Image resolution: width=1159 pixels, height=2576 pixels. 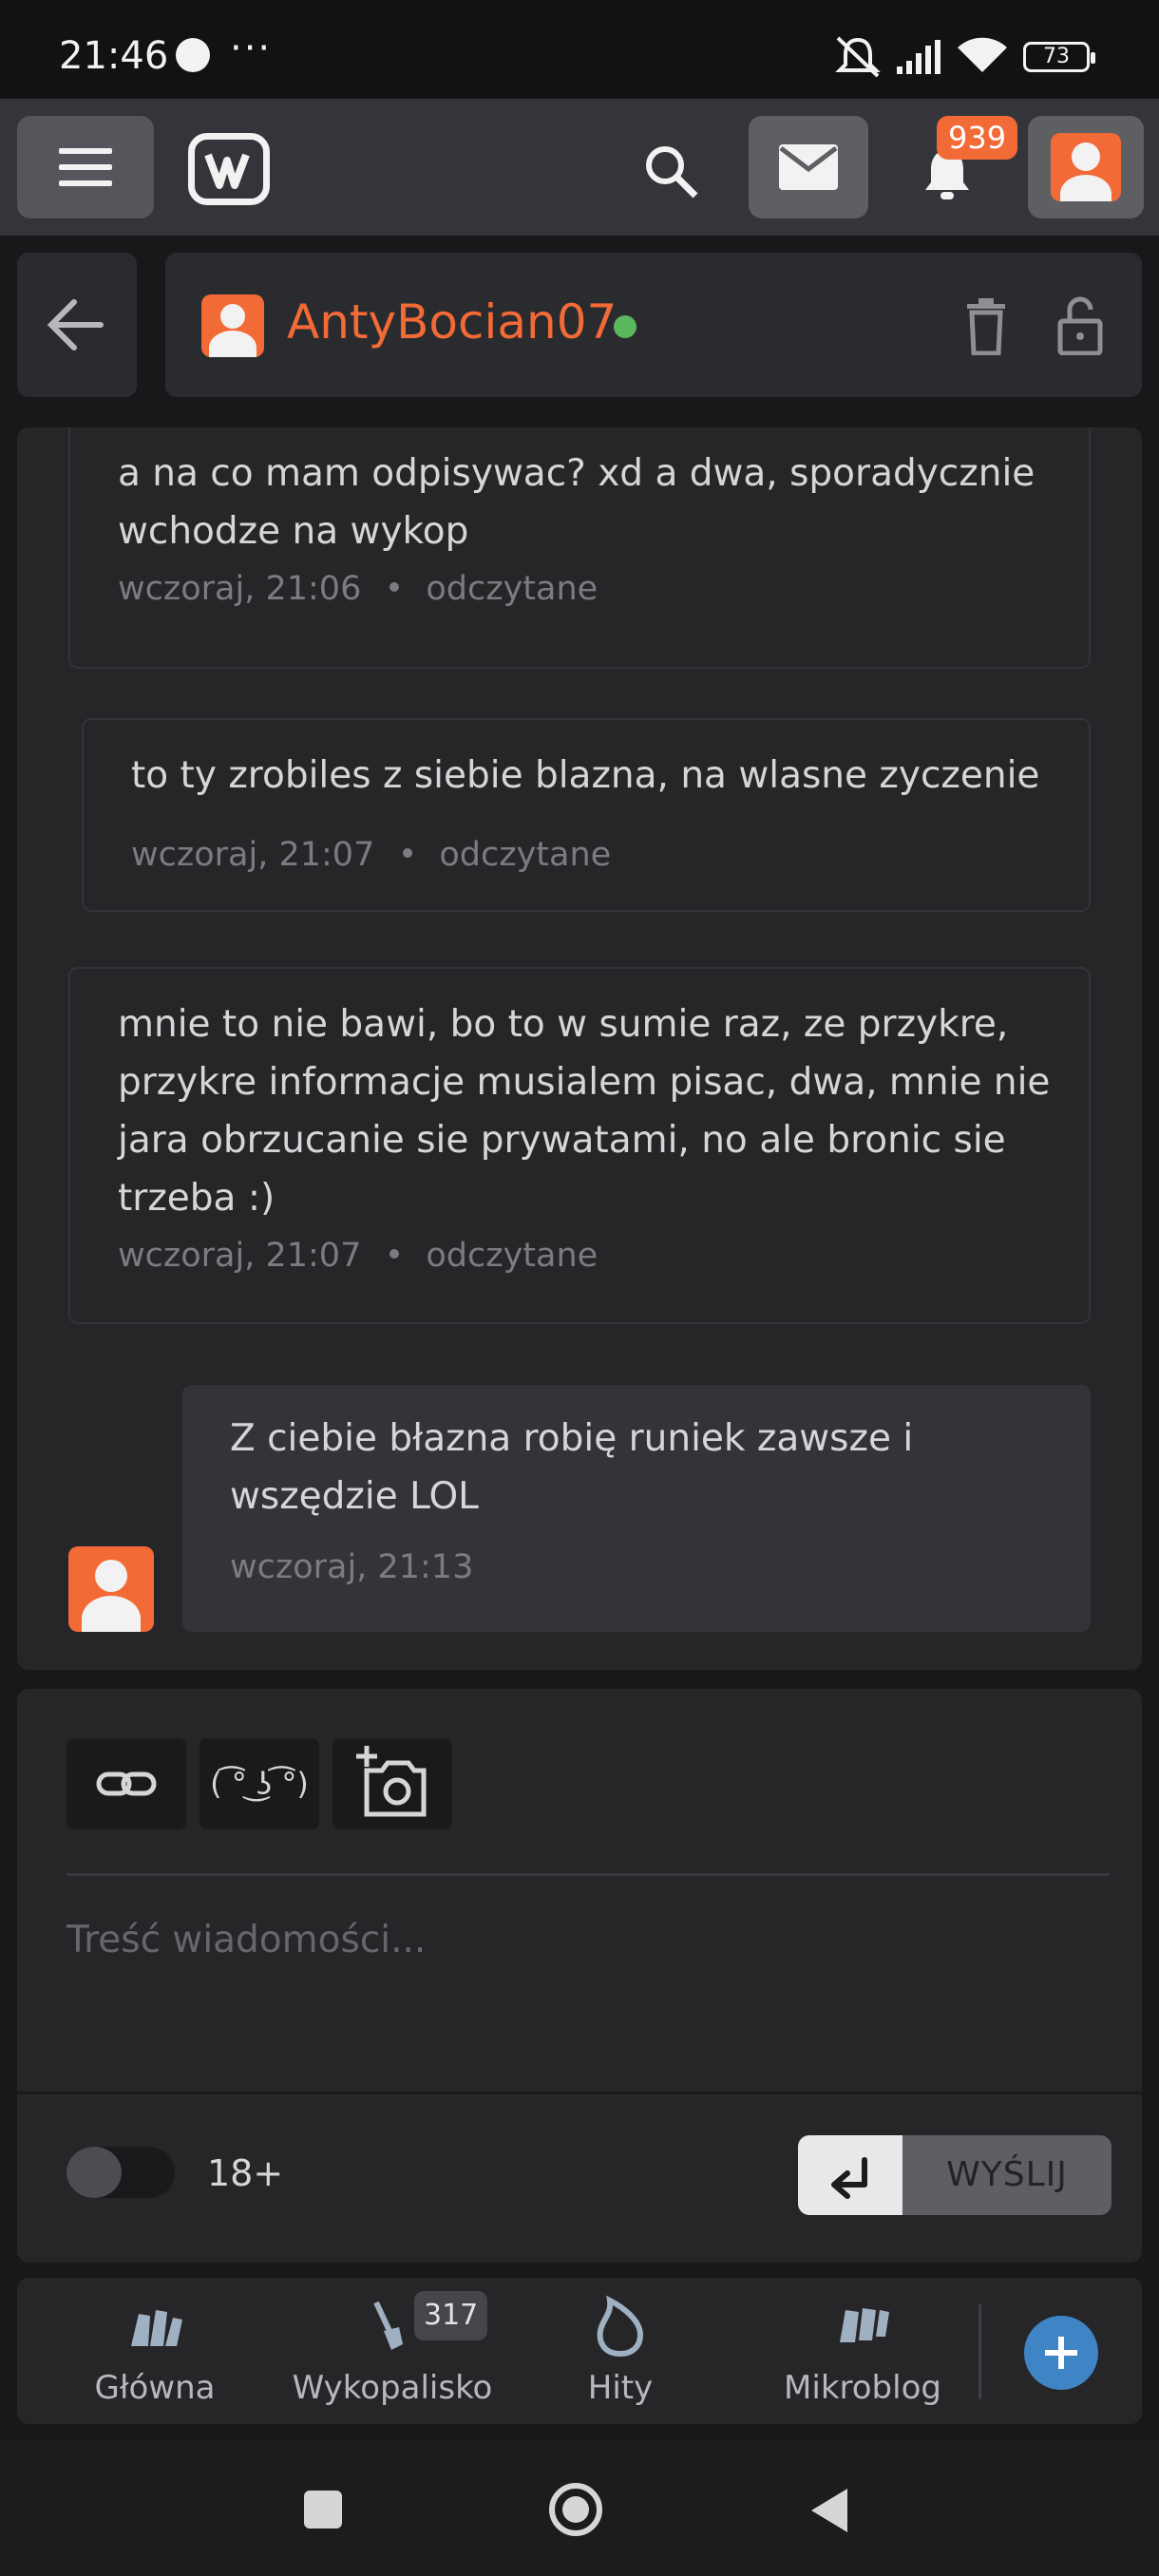 I want to click on online-status-indicator, so click(x=625, y=326).